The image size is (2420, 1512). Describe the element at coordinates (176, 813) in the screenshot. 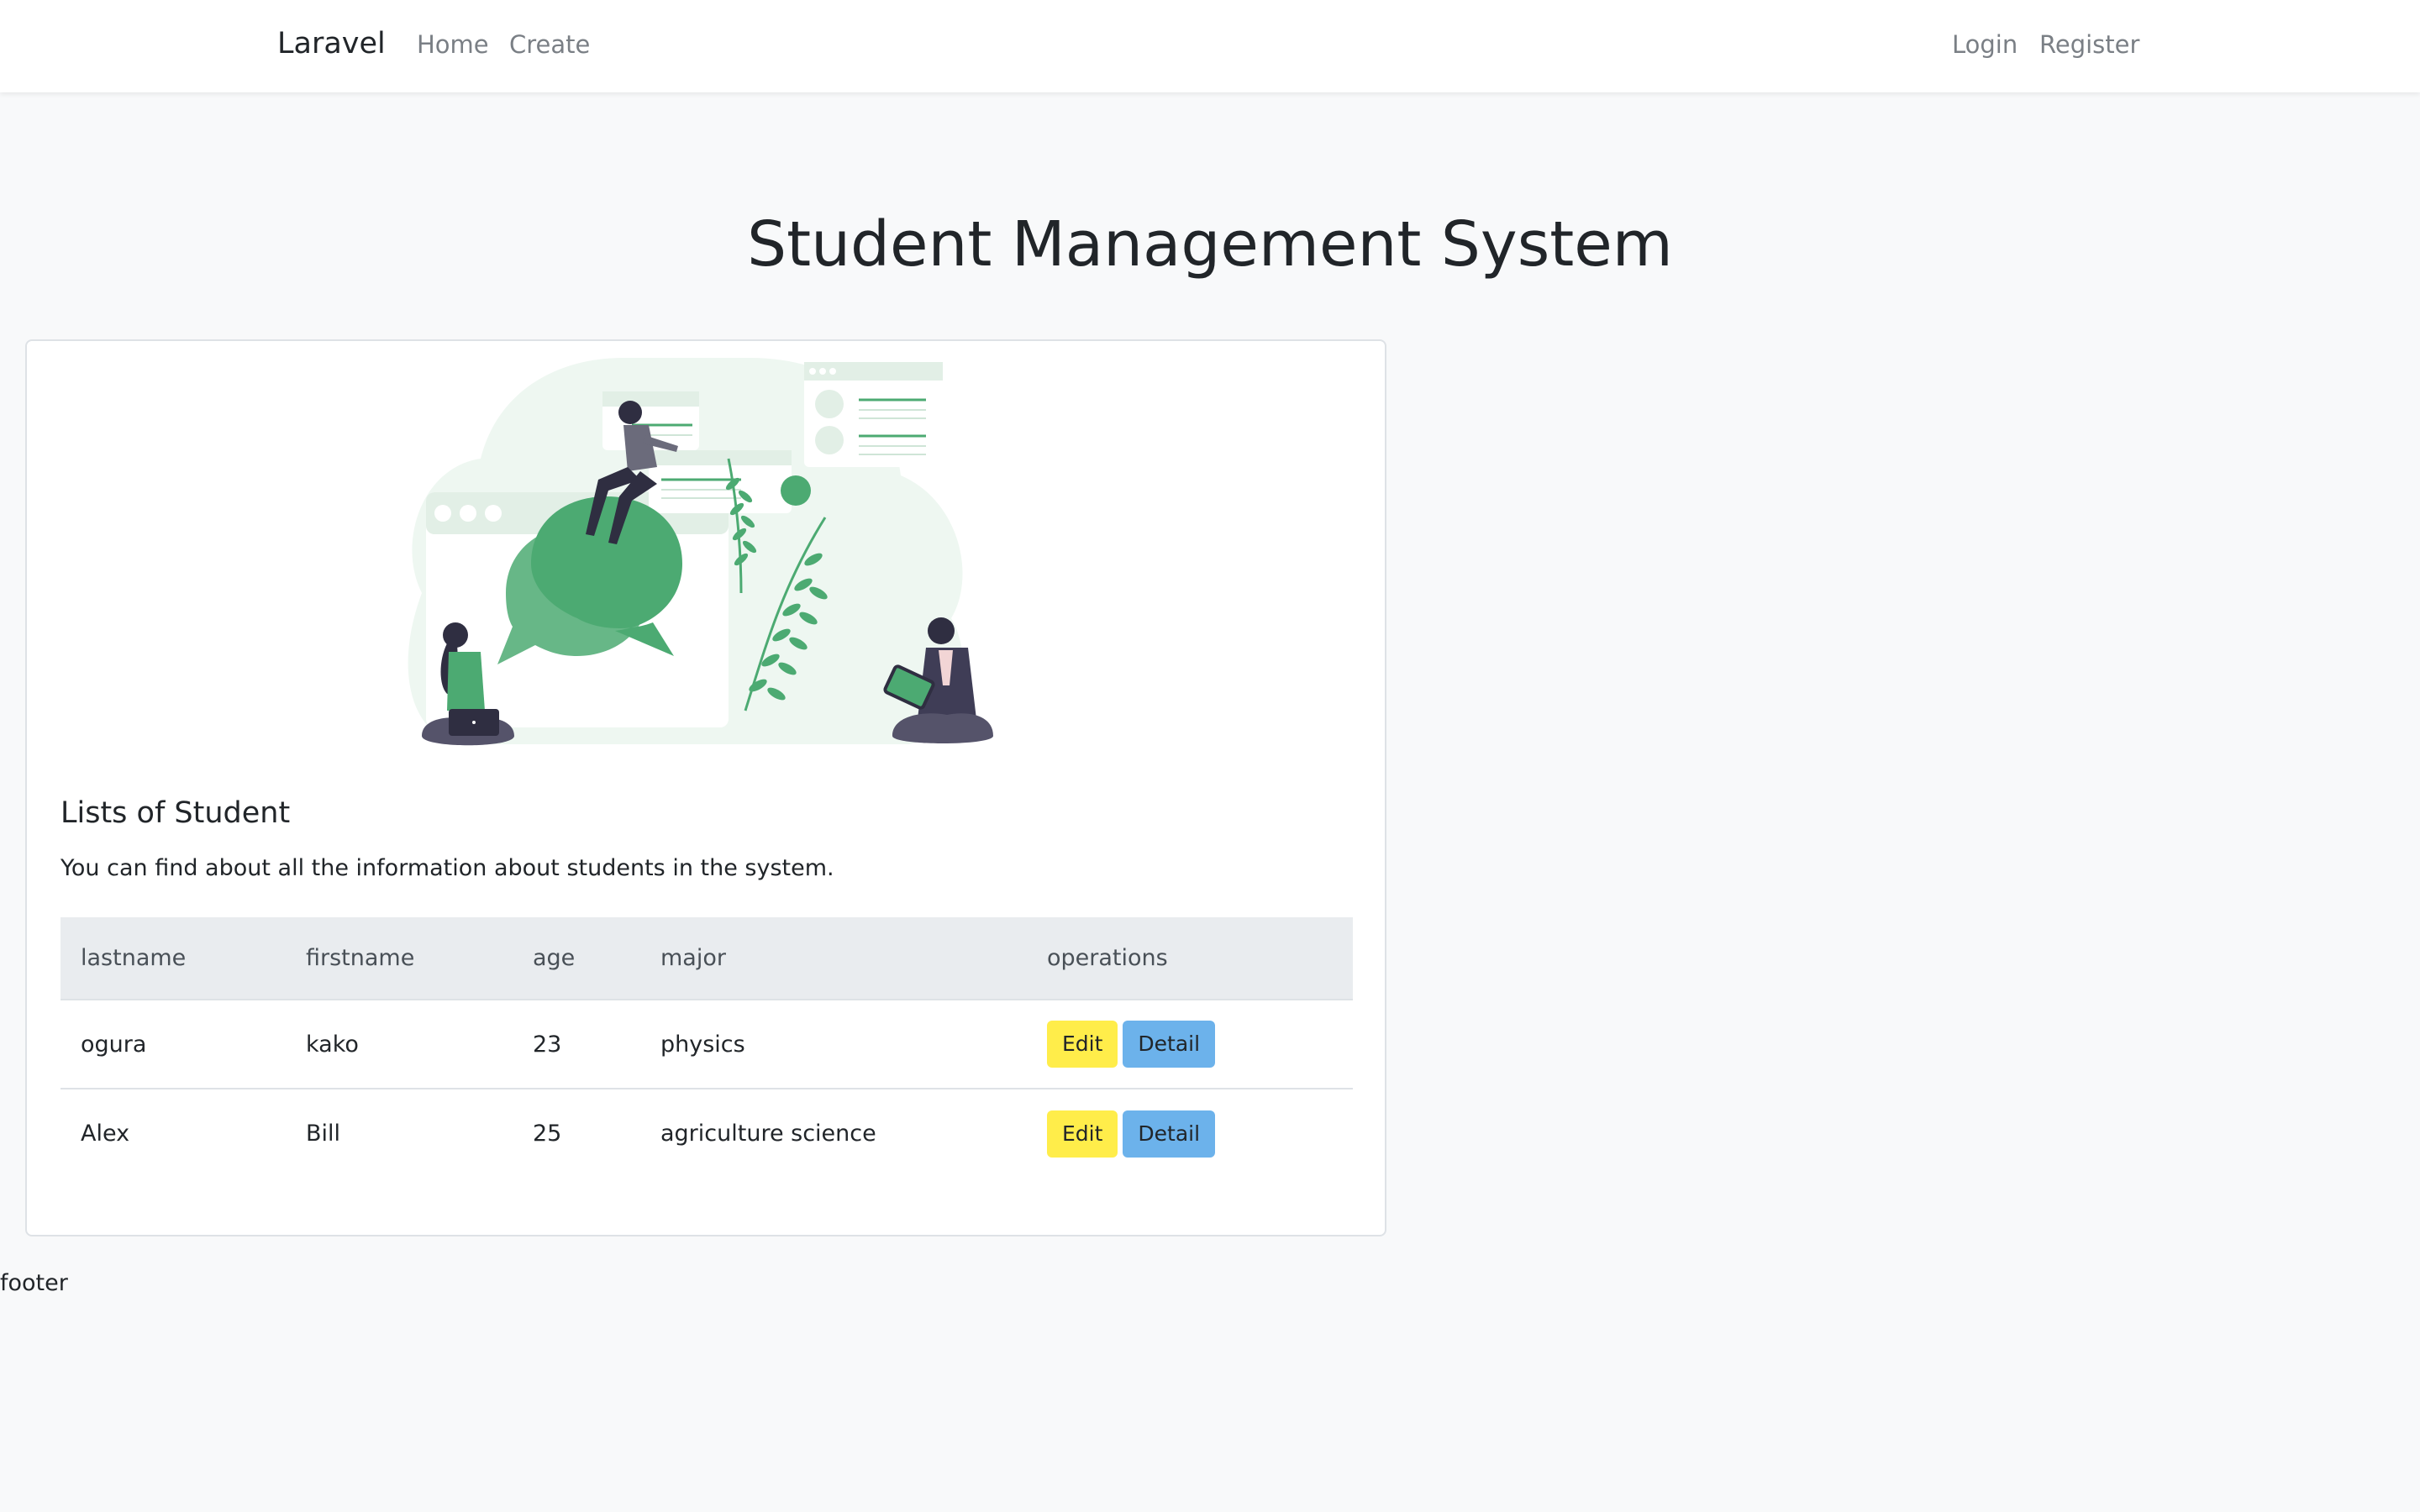

I see `card-title: Lists of Student` at that location.